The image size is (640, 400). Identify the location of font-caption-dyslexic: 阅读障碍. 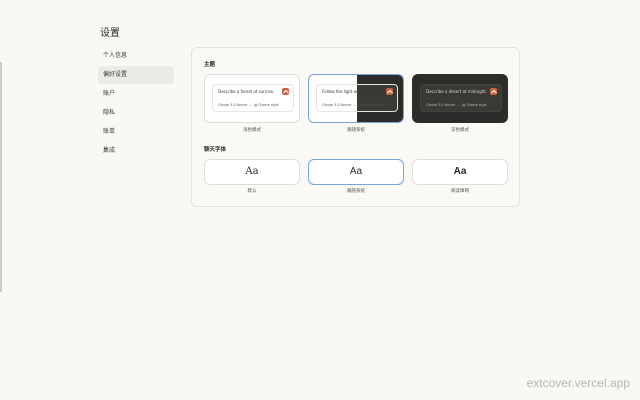
(460, 191).